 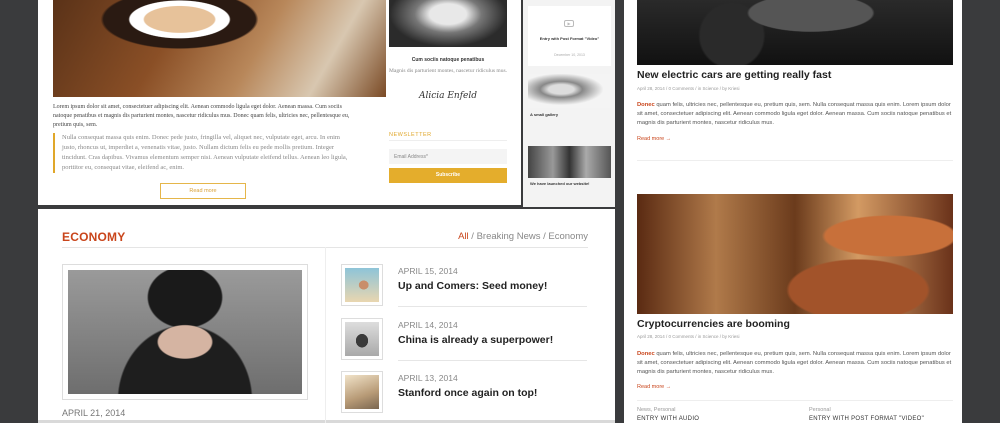 I want to click on footer-post-title: ENTRY WITH AUDIO, so click(x=668, y=419).